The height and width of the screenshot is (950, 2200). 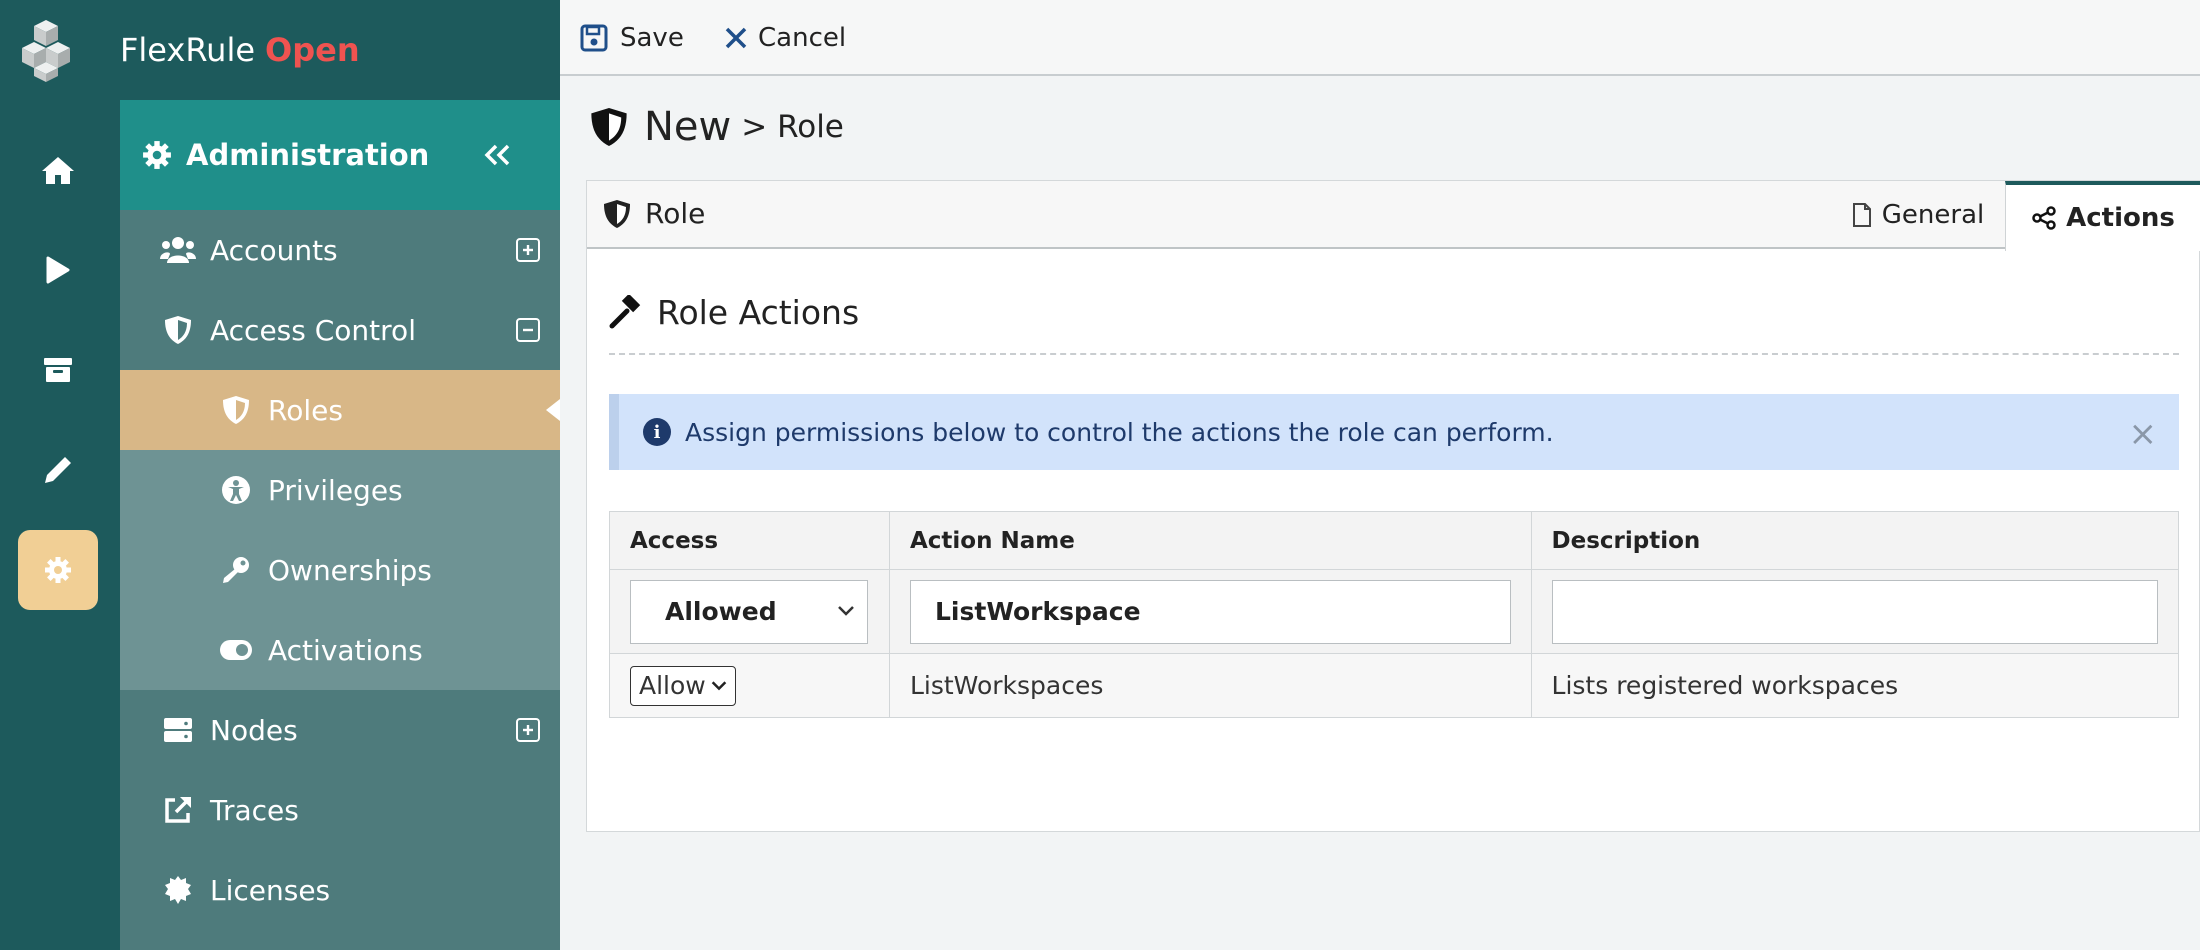 What do you see at coordinates (350, 570) in the screenshot?
I see `sidebar-item-label: Ownerships` at bounding box center [350, 570].